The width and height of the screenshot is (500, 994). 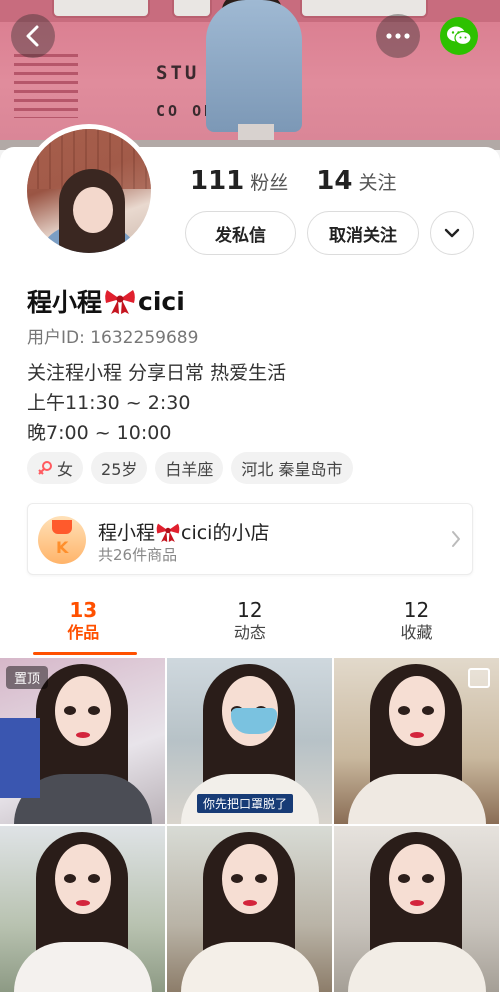 What do you see at coordinates (119, 468) in the screenshot?
I see `tag-age: 25岁` at bounding box center [119, 468].